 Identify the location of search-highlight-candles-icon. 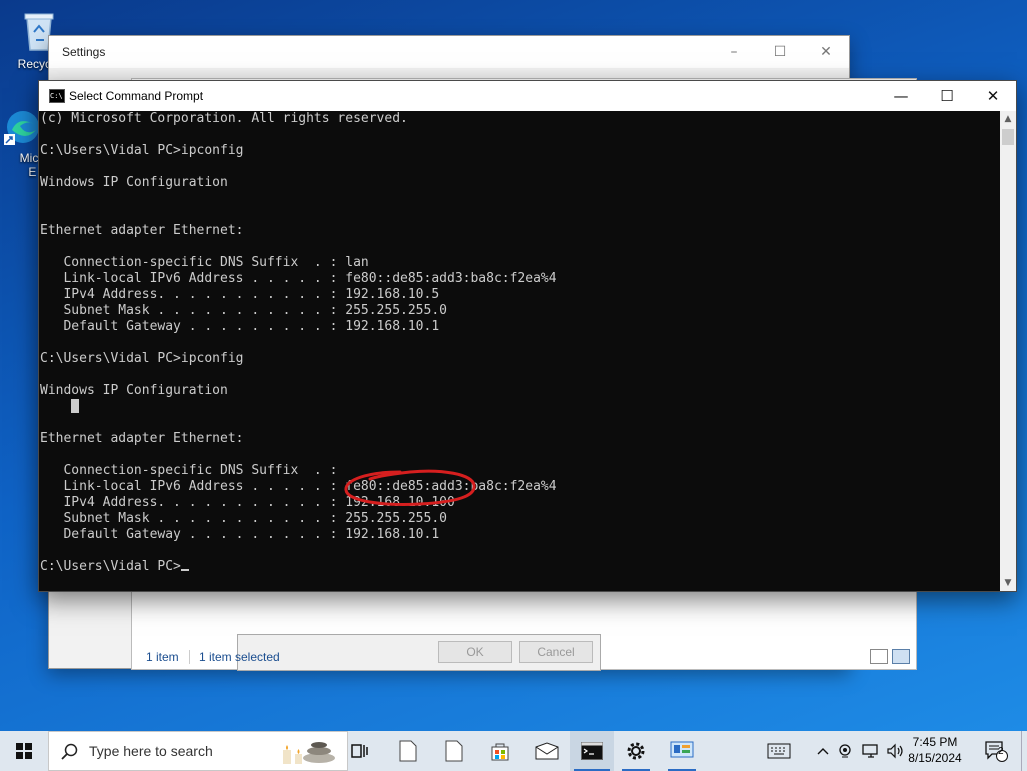
(309, 753).